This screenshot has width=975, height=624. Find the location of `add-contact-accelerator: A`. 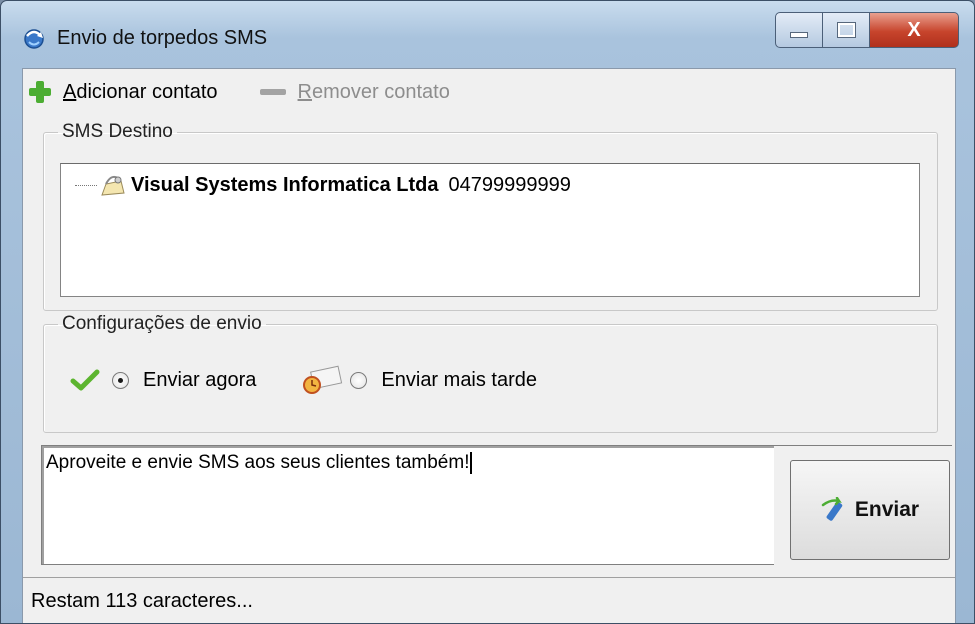

add-contact-accelerator: A is located at coordinates (70, 91).